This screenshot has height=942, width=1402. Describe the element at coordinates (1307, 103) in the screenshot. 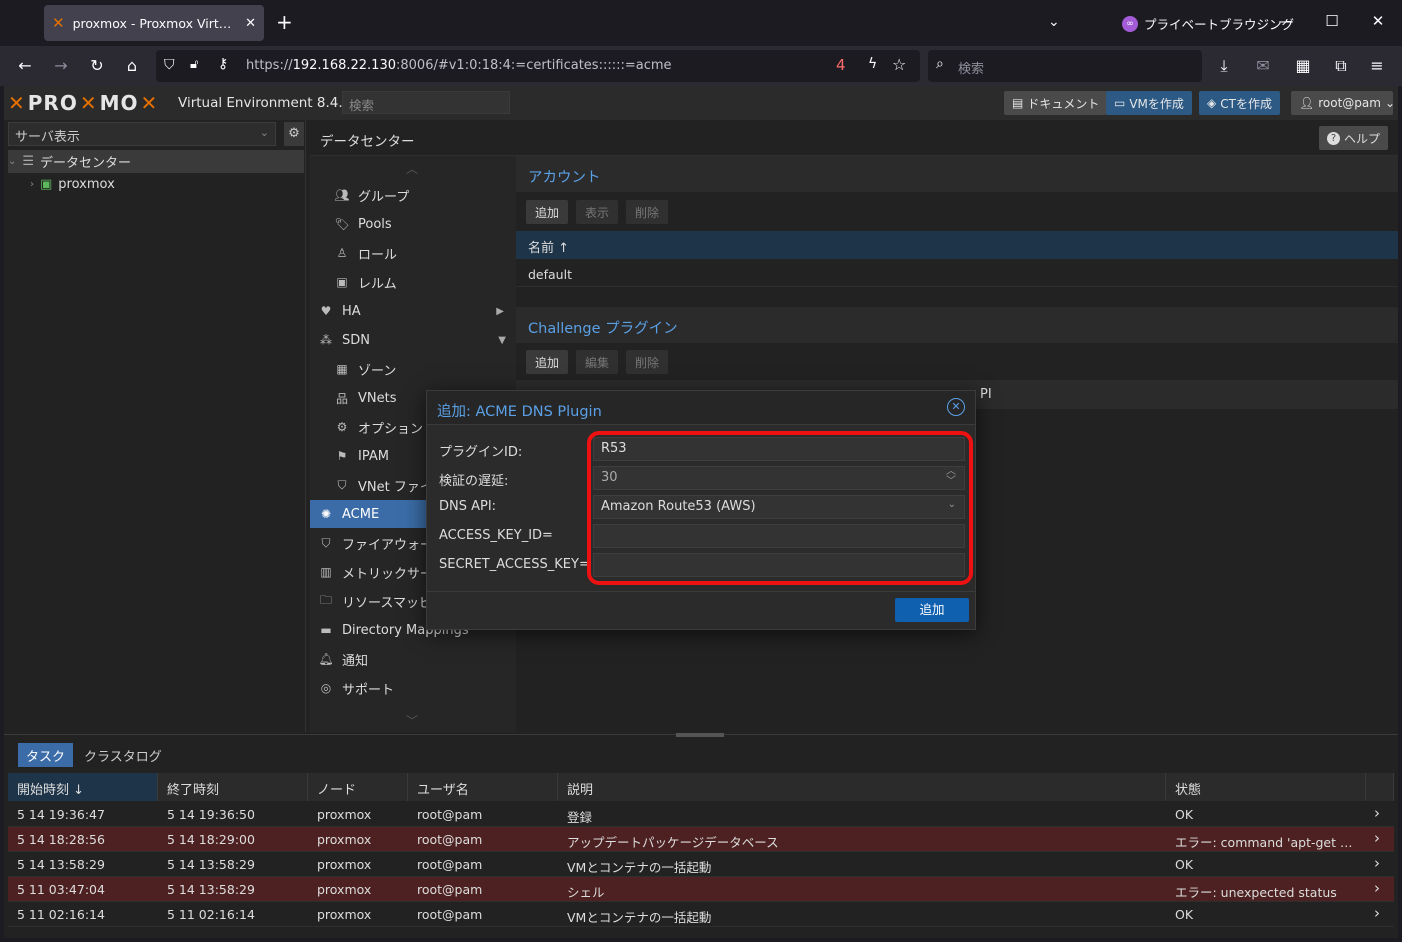

I see `user-icon: 👤︎` at that location.